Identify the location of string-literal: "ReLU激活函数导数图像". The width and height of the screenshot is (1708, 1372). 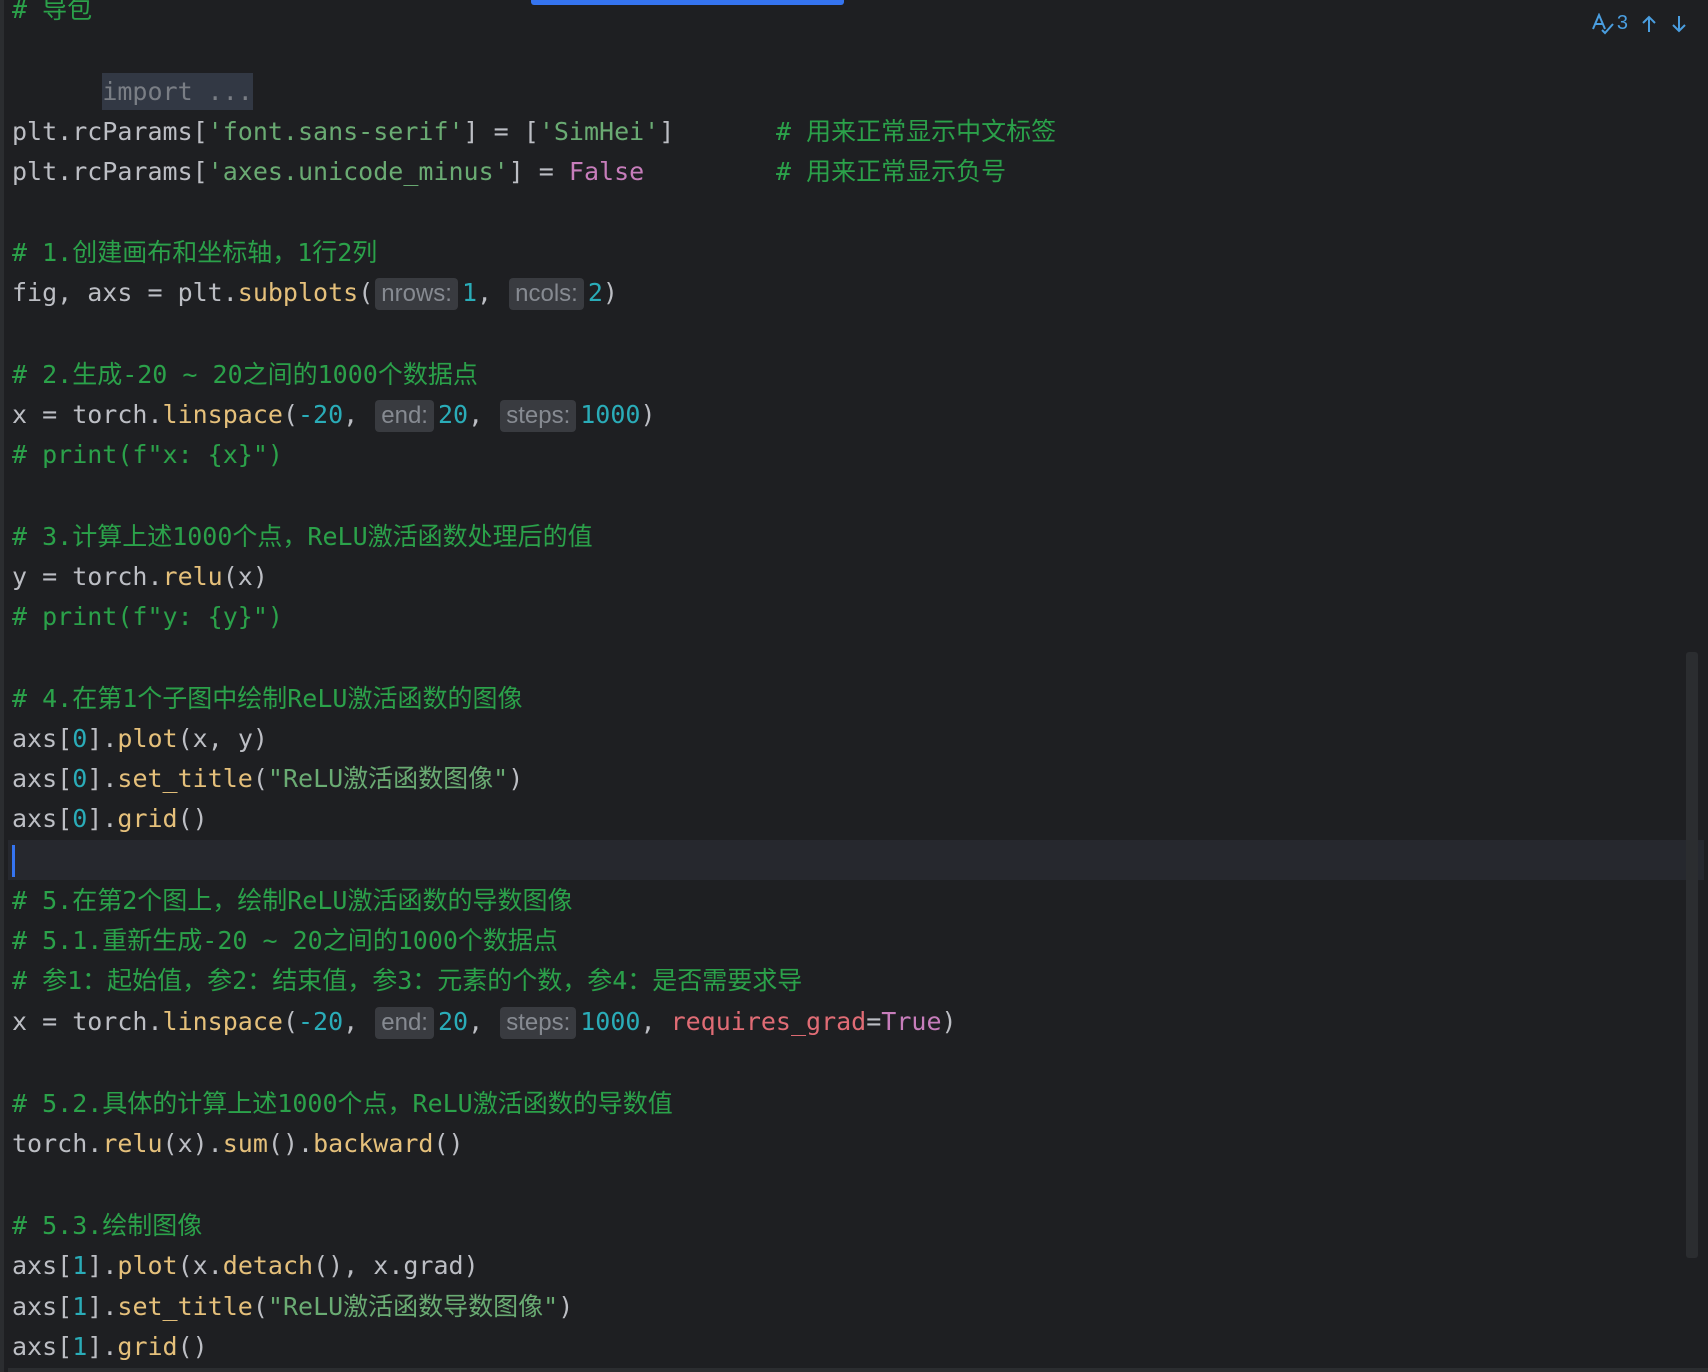
(413, 1306).